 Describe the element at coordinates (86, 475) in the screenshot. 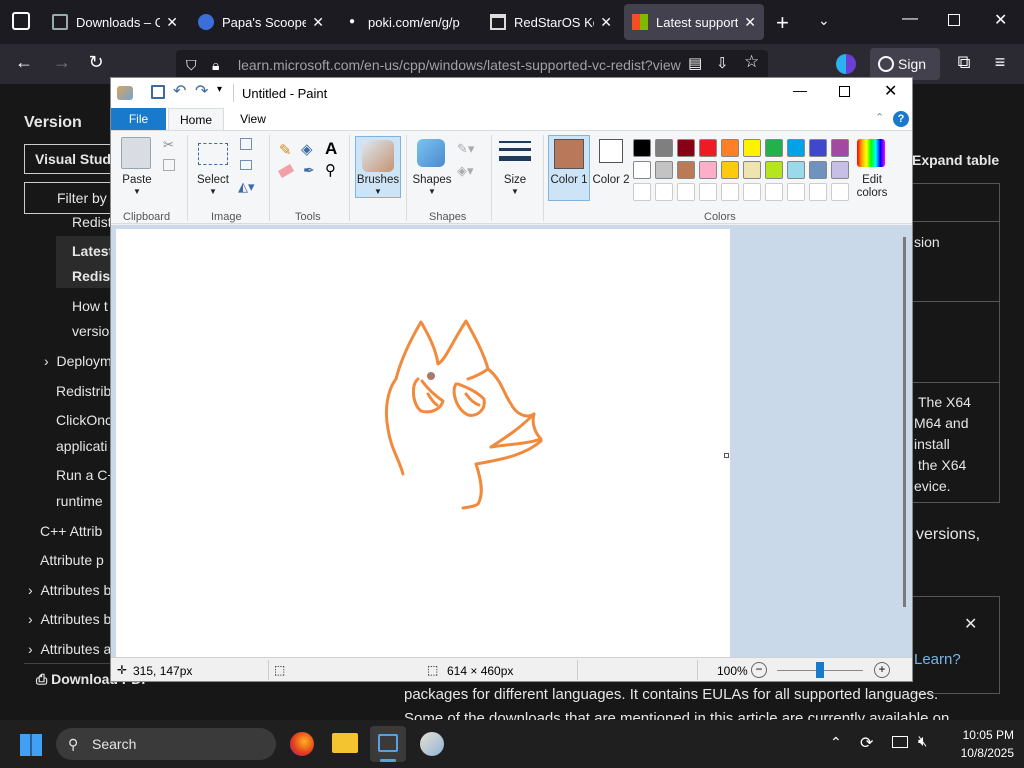

I see `toc-item: Run a C+` at that location.